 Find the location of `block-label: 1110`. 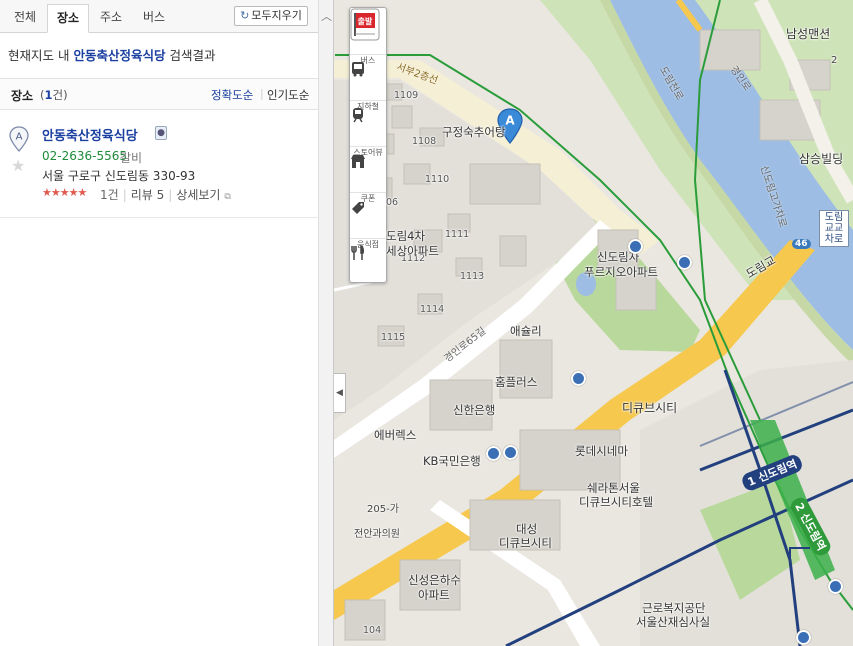

block-label: 1110 is located at coordinates (437, 179).